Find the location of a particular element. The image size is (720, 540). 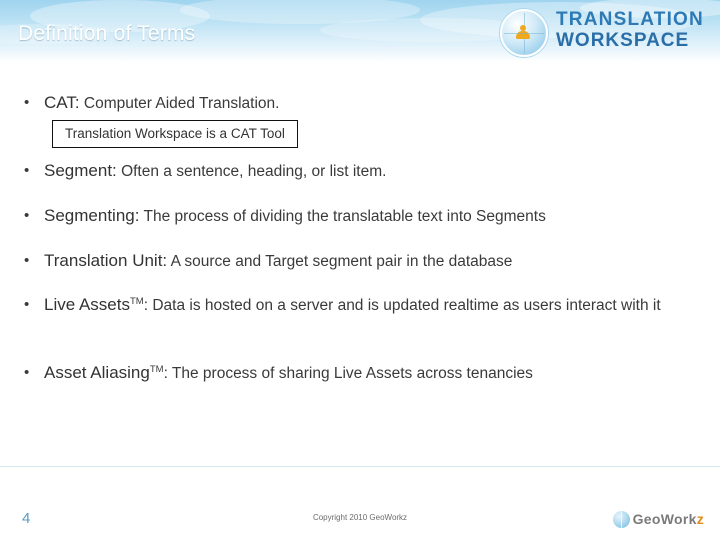

logo-line-2: WORKSPACE is located at coordinates (623, 40).